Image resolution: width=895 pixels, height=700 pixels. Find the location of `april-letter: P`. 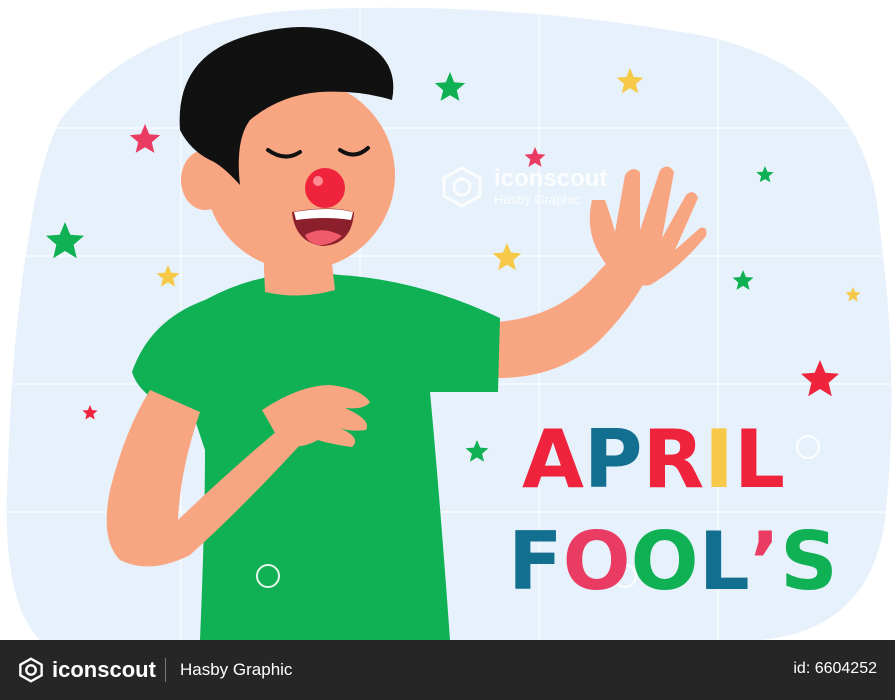

april-letter: P is located at coordinates (613, 459).